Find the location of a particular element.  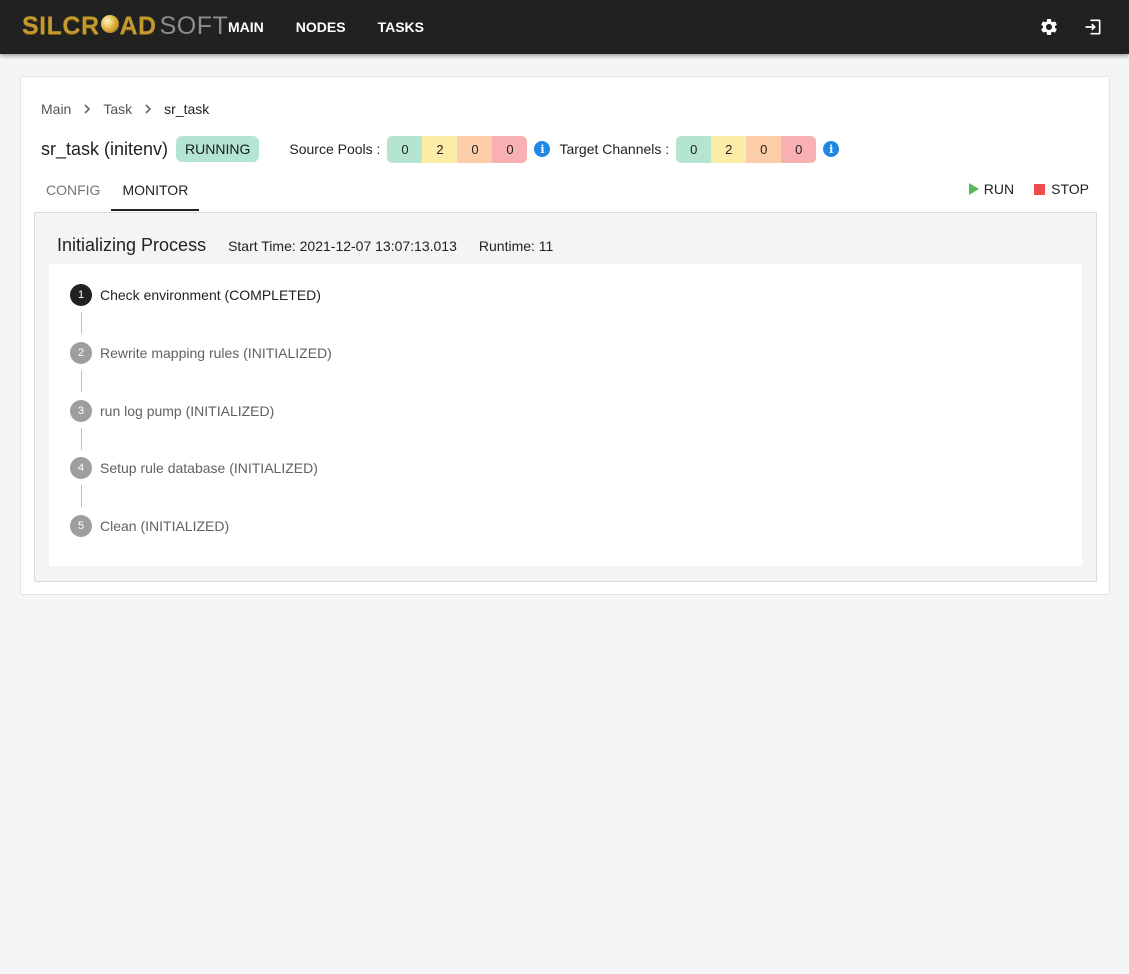

gear-icon is located at coordinates (1049, 27).